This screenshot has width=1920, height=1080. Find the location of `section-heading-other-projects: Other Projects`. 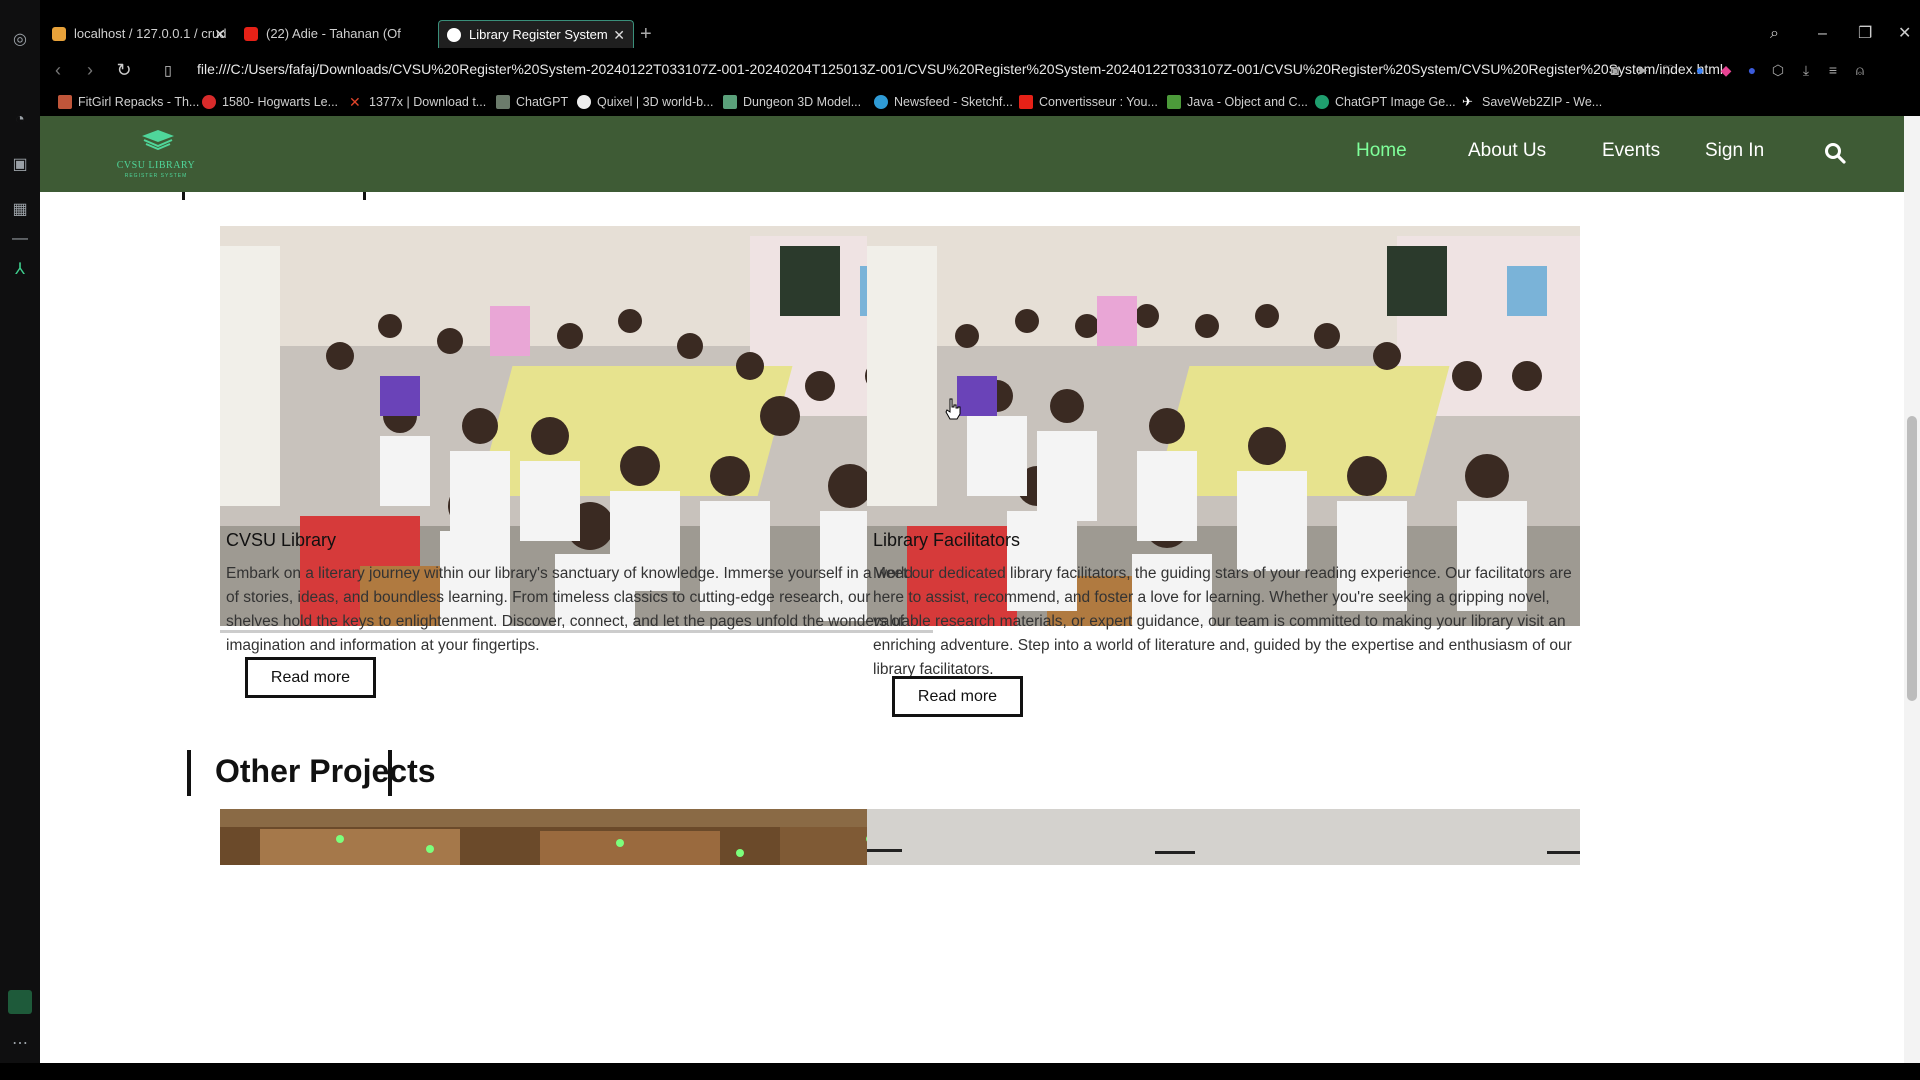

section-heading-other-projects: Other Projects is located at coordinates (325, 771).